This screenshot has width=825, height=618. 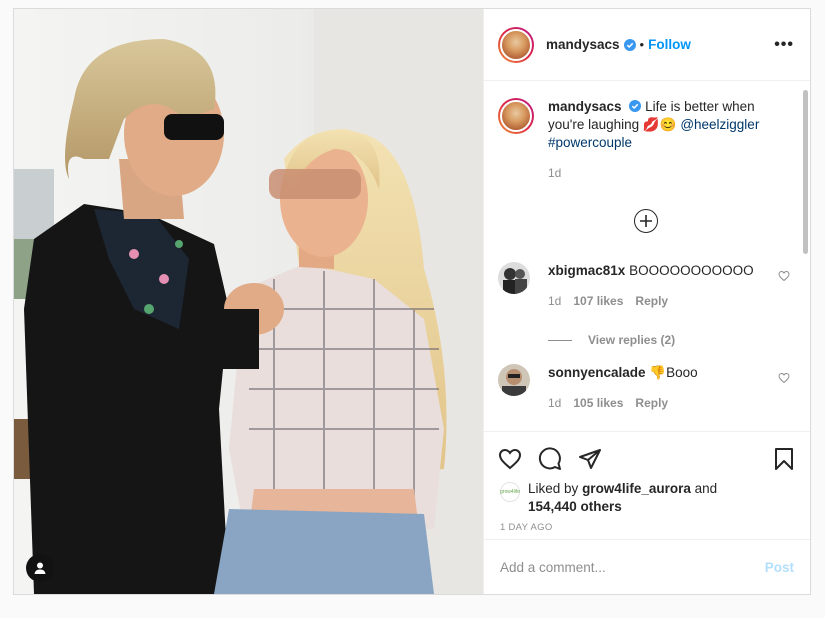 What do you see at coordinates (647, 45) in the screenshot?
I see `post-header: mandysacs • Follow •••` at bounding box center [647, 45].